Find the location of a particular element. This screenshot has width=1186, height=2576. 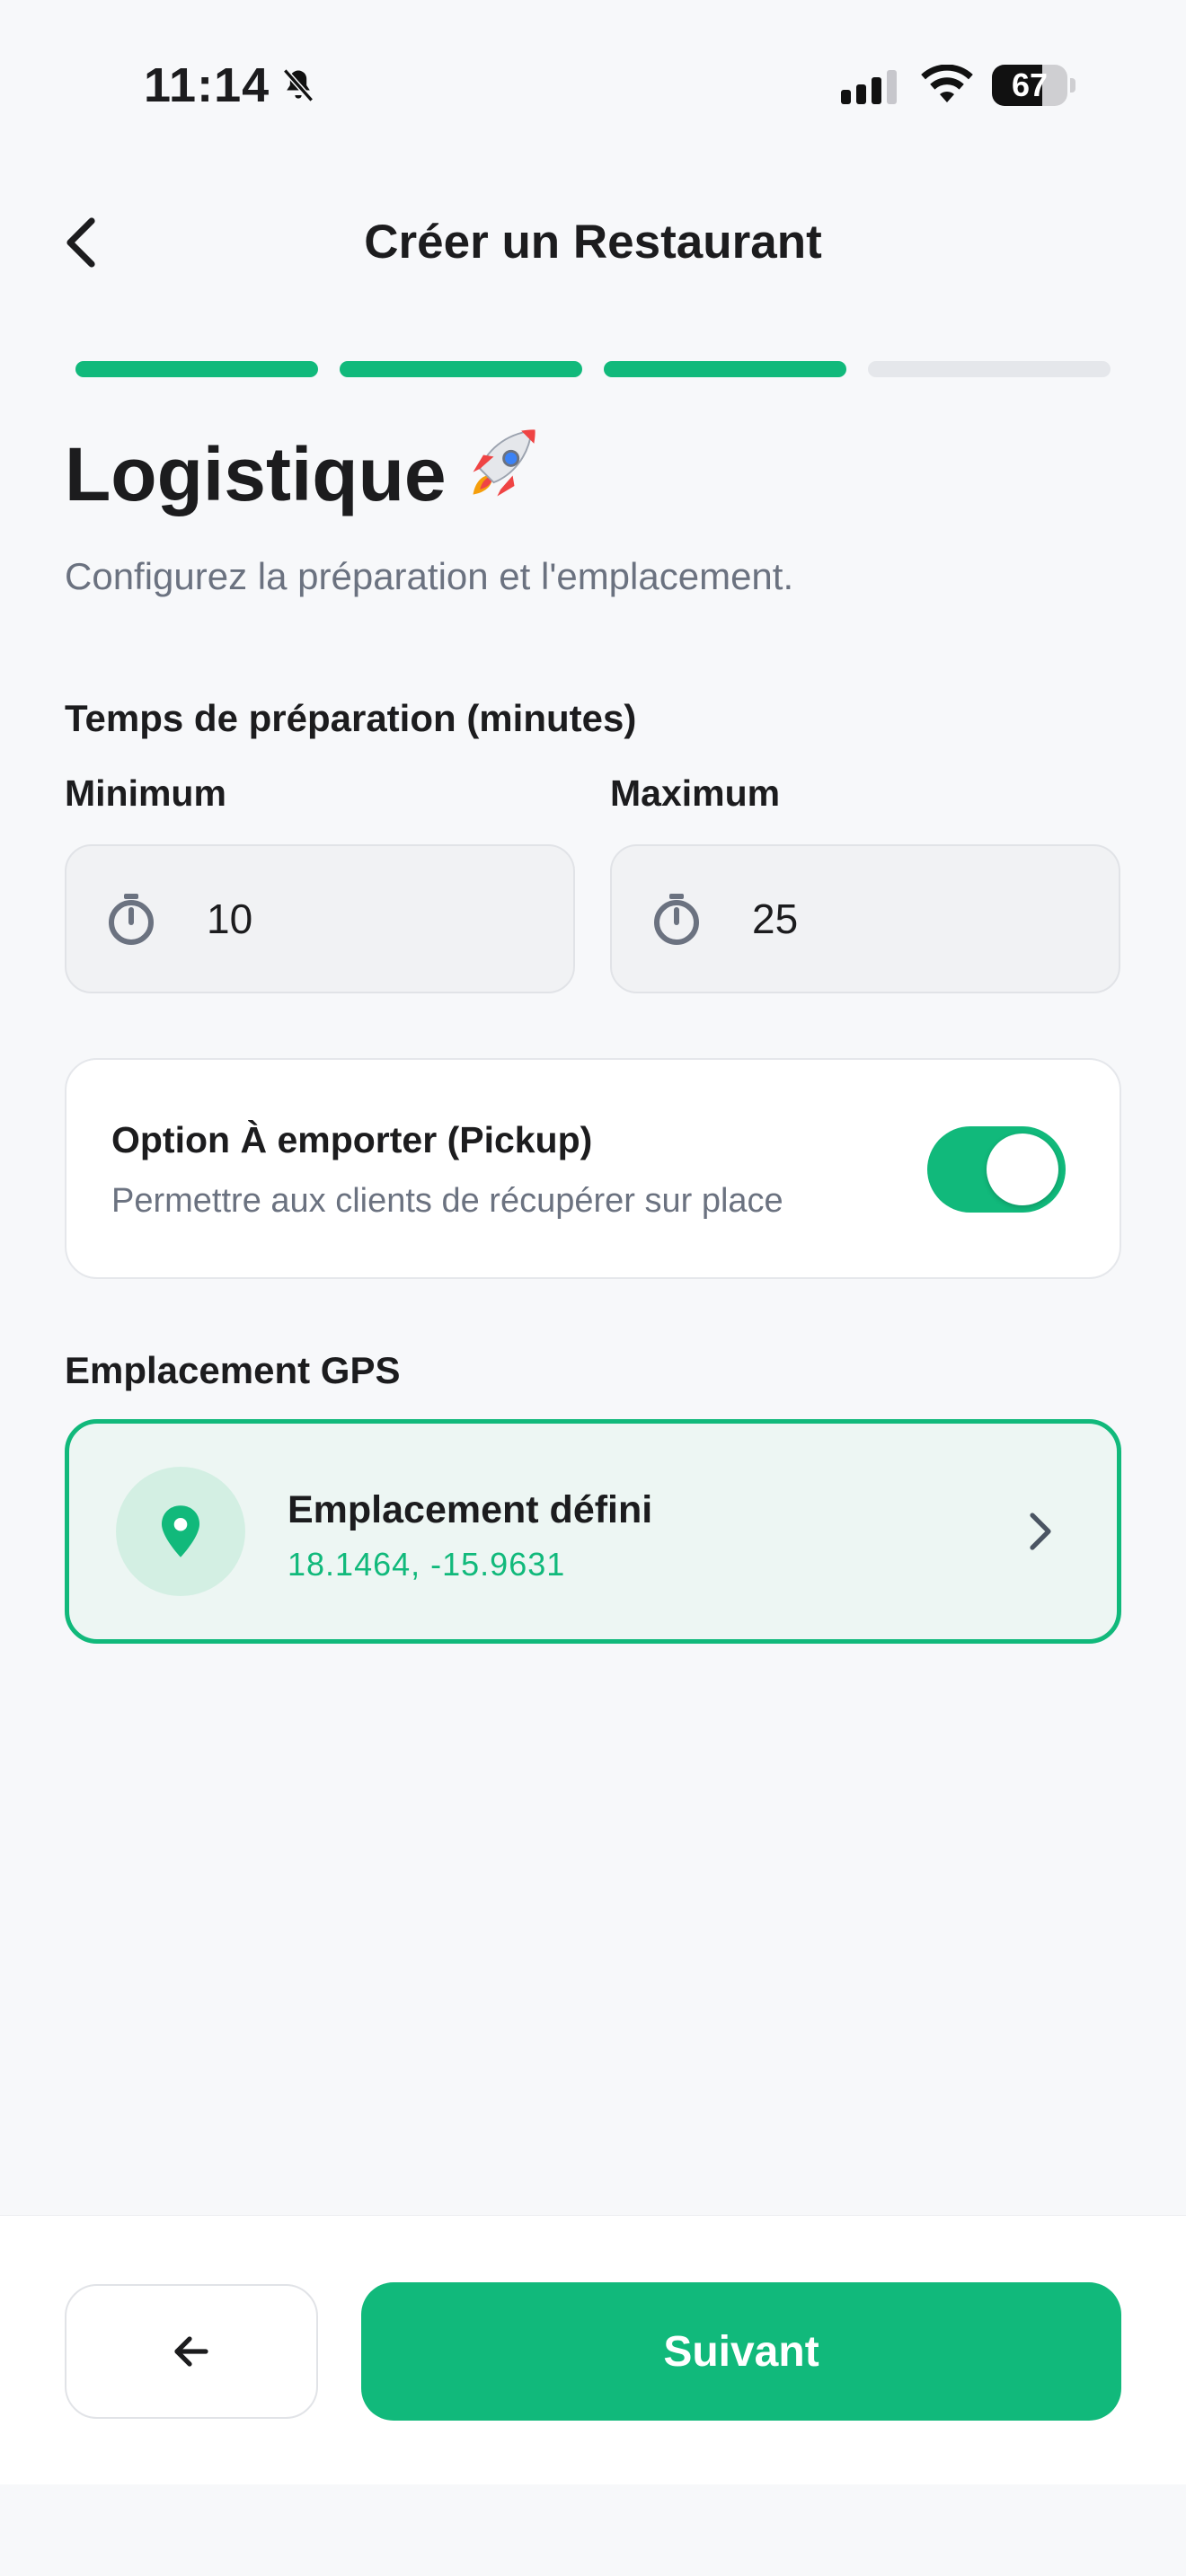

chevron-left-icon is located at coordinates (80, 242).